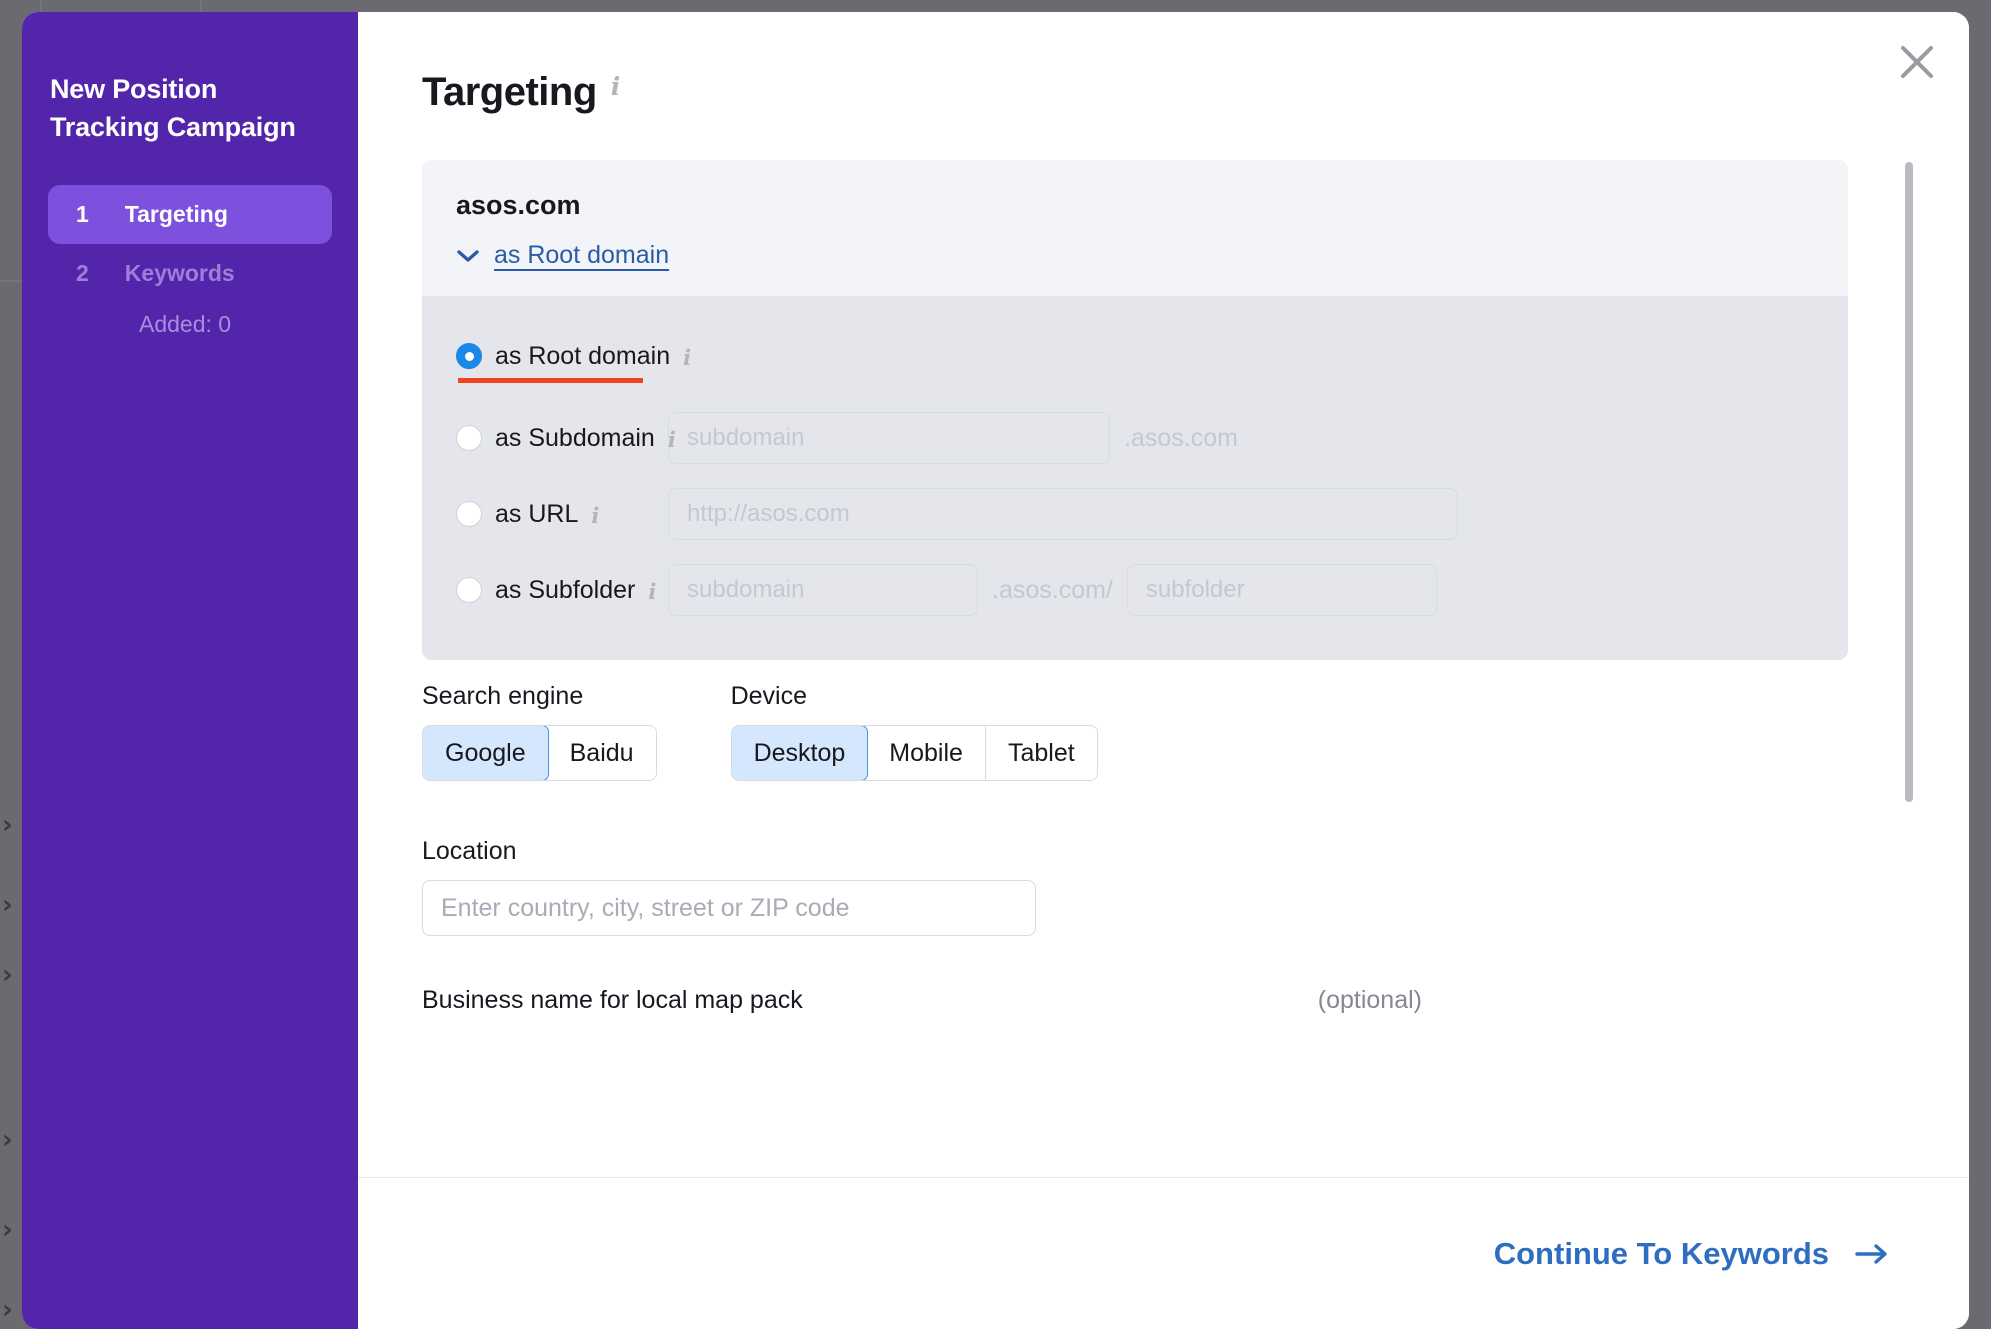 This screenshot has height=1329, width=1991. Describe the element at coordinates (1369, 1000) in the screenshot. I see `business-name-optional-hint: (optional)` at that location.